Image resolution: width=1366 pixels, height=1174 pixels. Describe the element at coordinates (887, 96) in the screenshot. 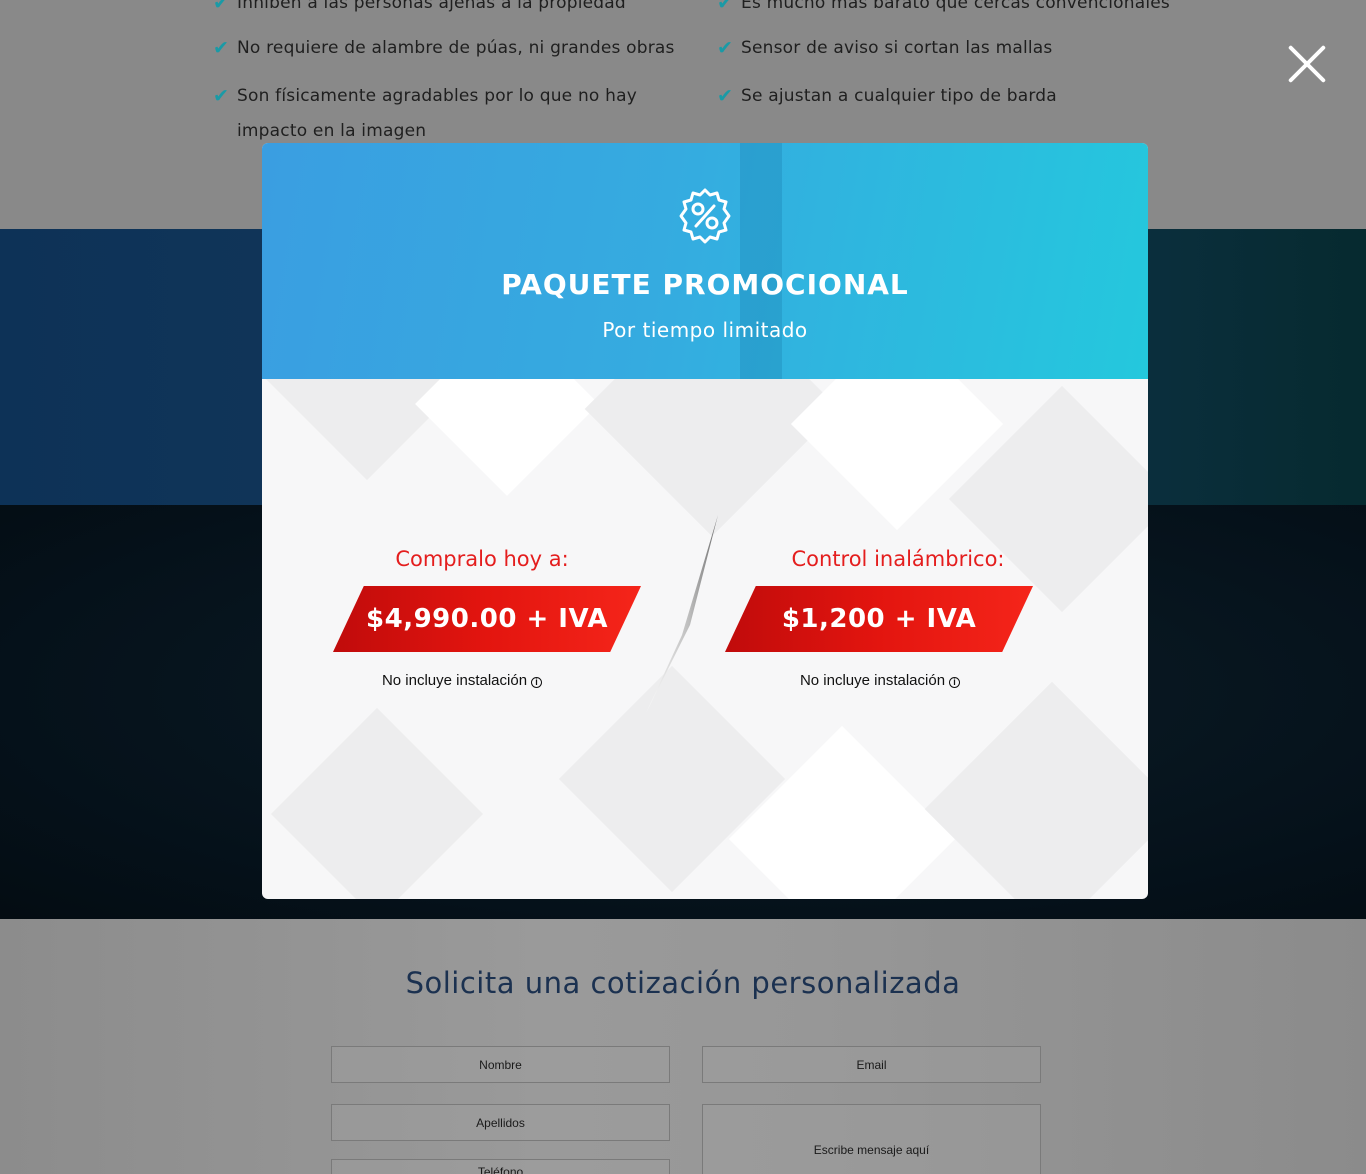

I see `feature-item: ✔ Se ajustan a cualquier tipo de barda` at that location.